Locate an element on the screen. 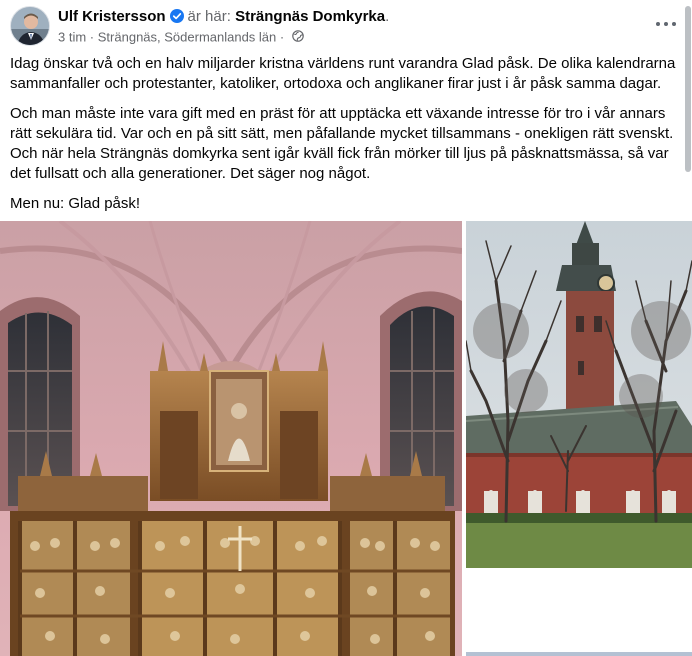 The image size is (692, 656). post-meta: 3 tim · Strängnäs, Södermanlands län · is located at coordinates (181, 37).